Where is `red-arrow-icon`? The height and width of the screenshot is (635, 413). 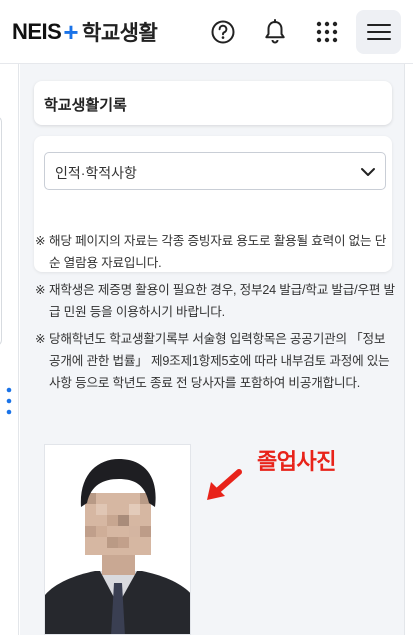
red-arrow-icon is located at coordinates (224, 484).